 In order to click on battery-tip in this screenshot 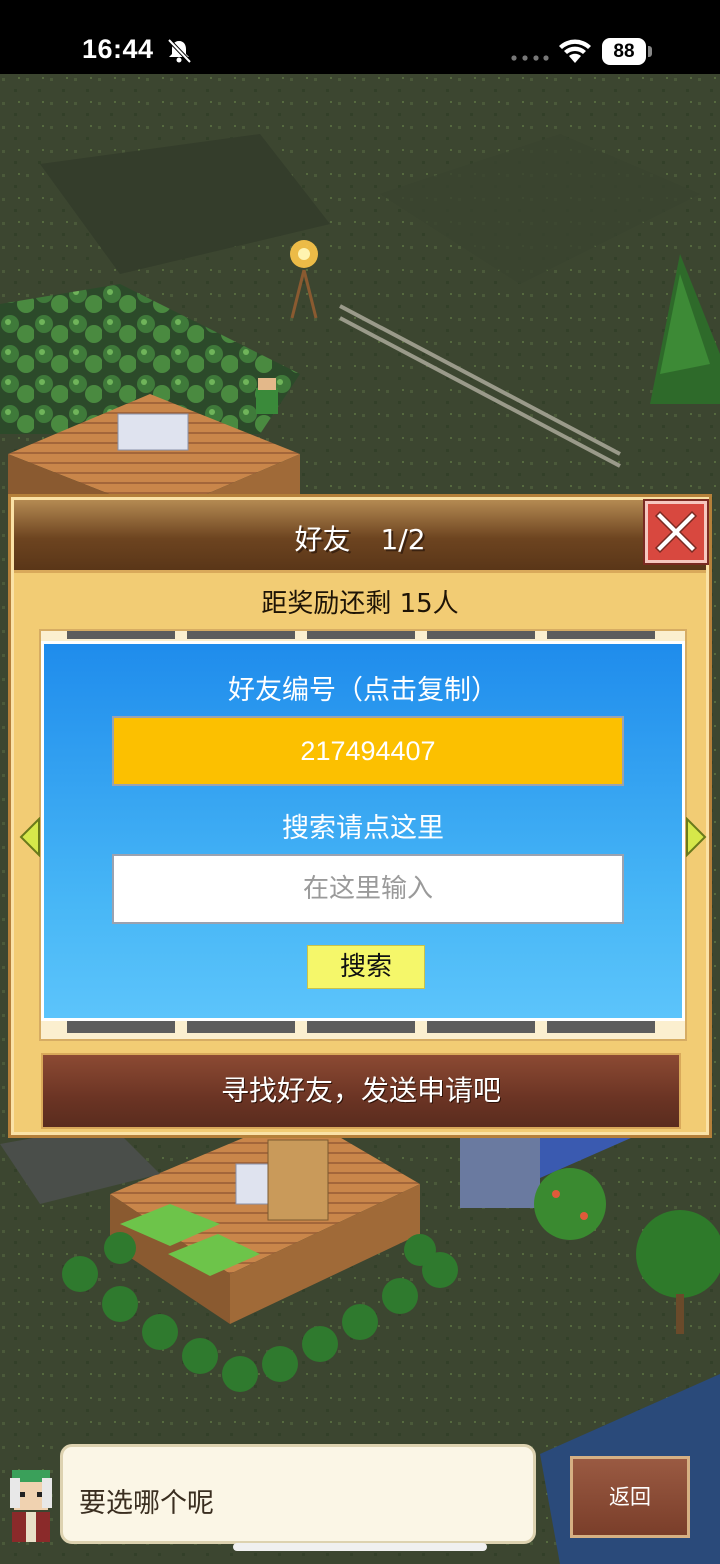, I will do `click(650, 51)`.